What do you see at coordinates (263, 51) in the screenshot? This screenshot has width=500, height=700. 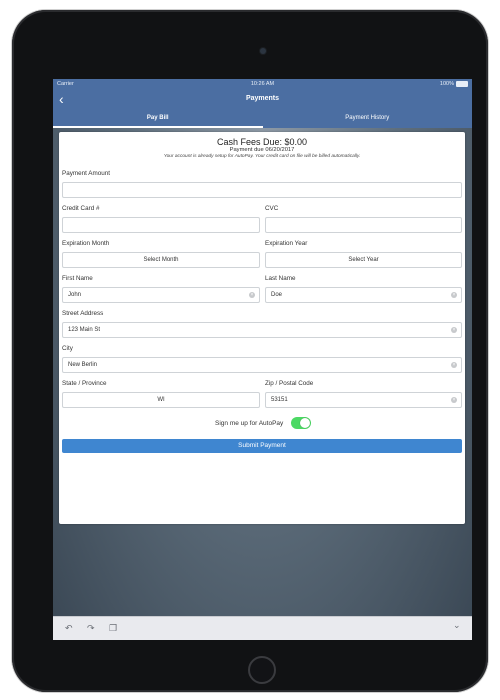 I see `camera-icon` at bounding box center [263, 51].